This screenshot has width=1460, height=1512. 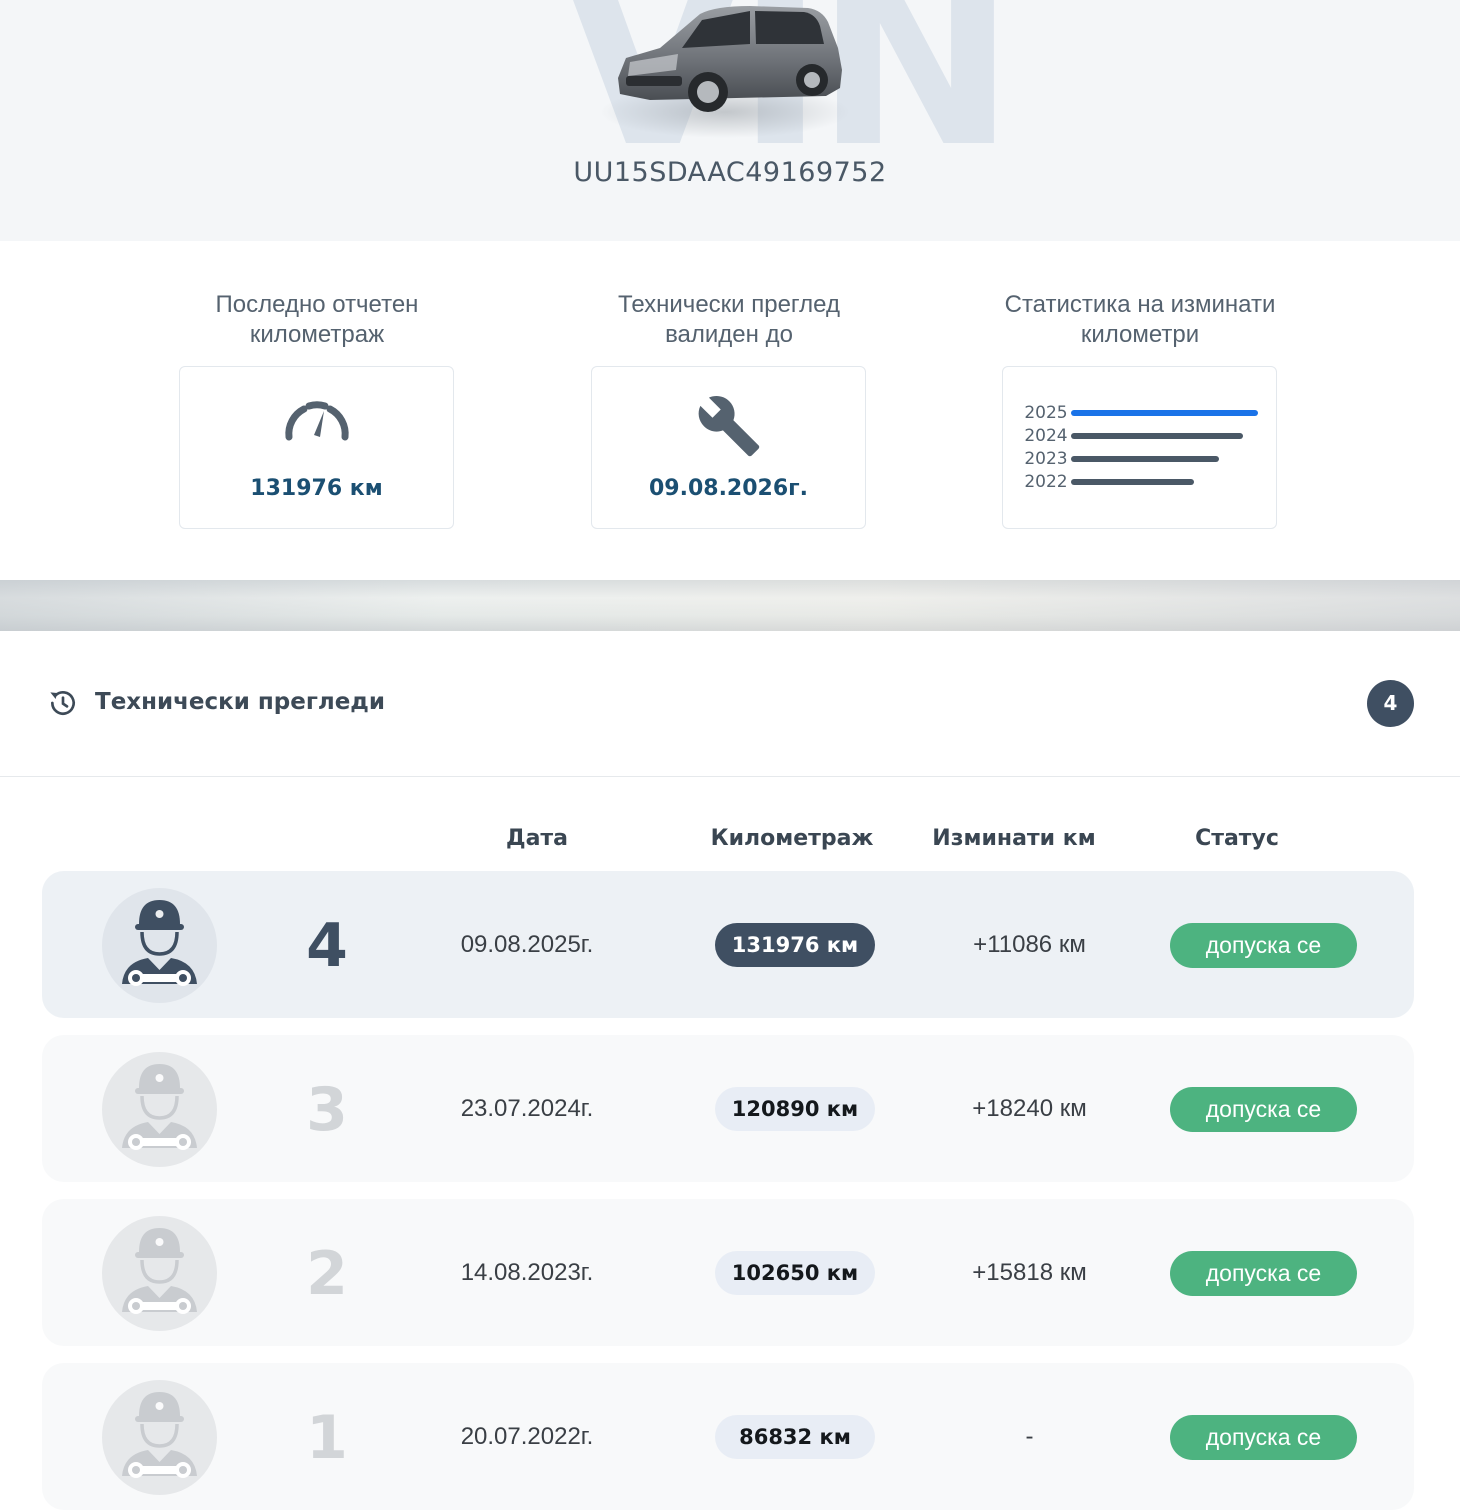 What do you see at coordinates (795, 1273) in the screenshot?
I see `mileage-badge: 102650 км` at bounding box center [795, 1273].